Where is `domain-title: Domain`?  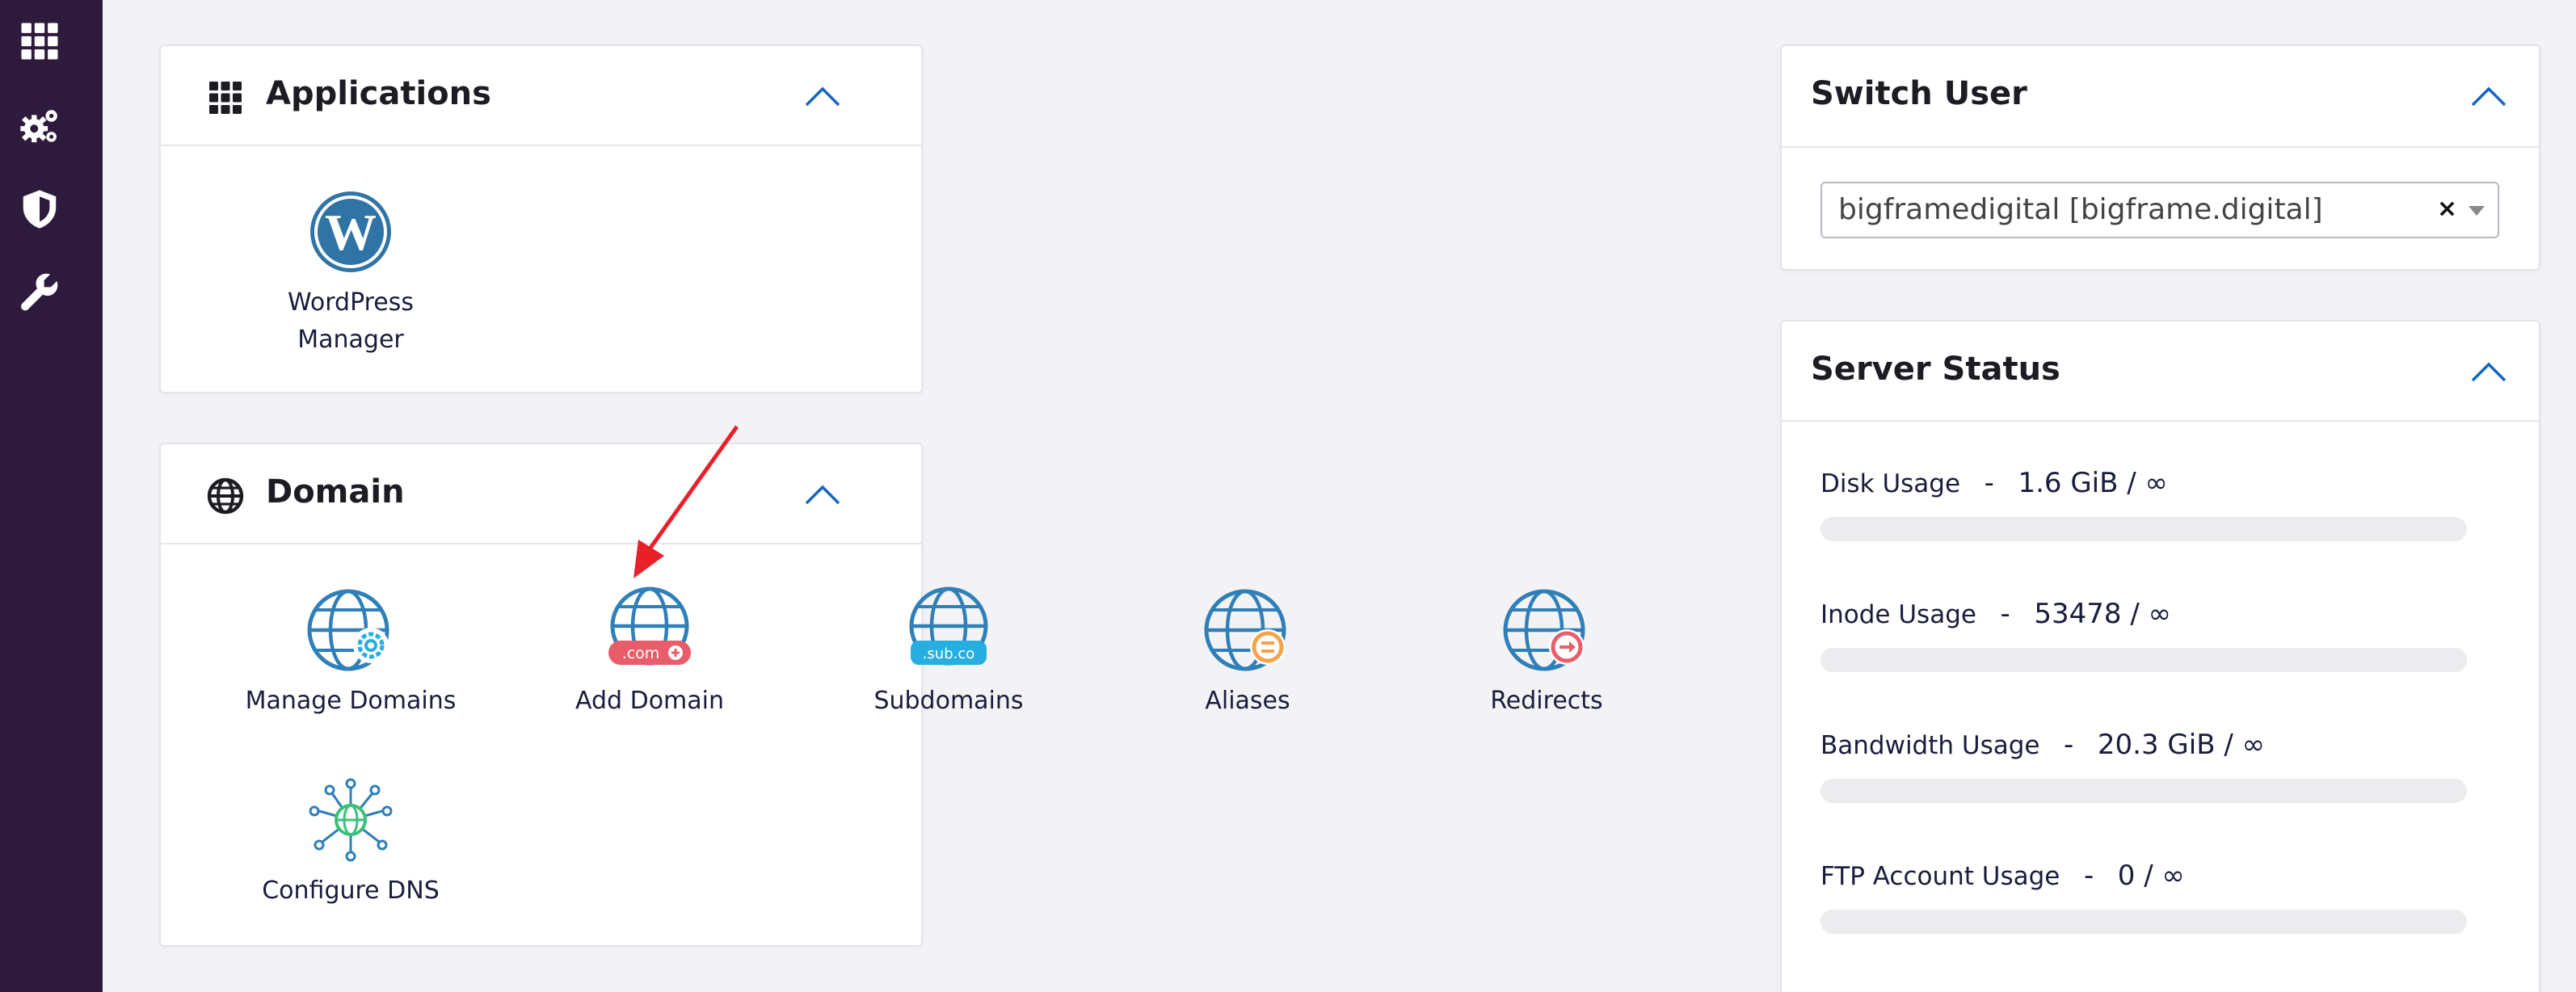
domain-title: Domain is located at coordinates (335, 492).